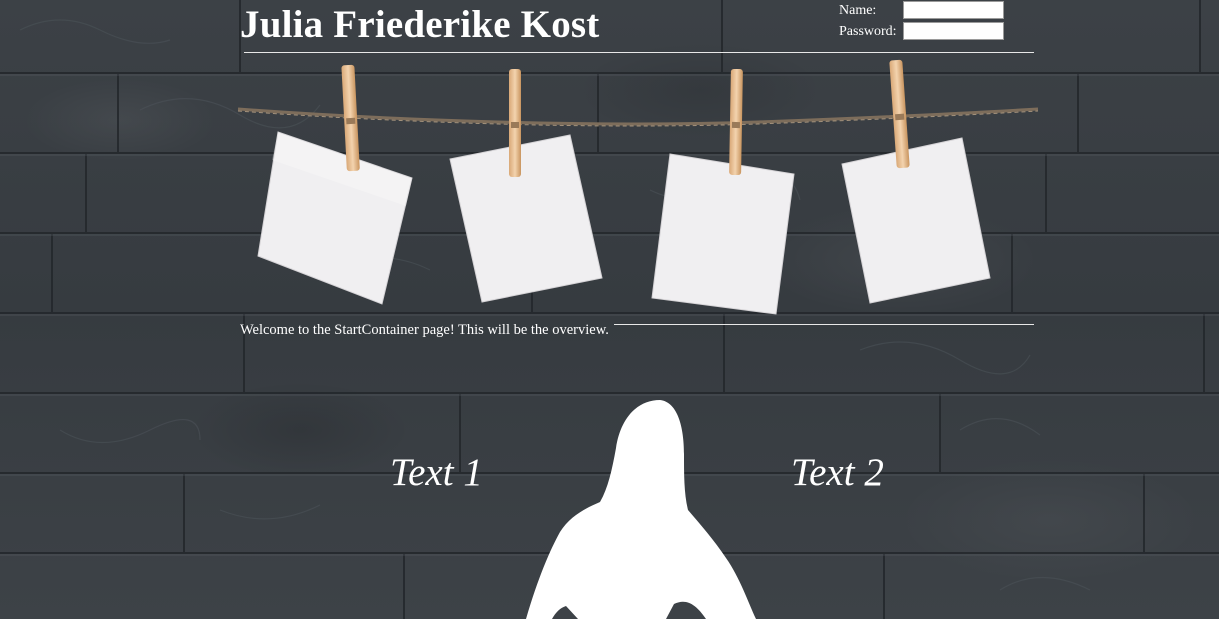 This screenshot has height=619, width=1219. I want to click on clothespin-2-icon, so click(515, 123).